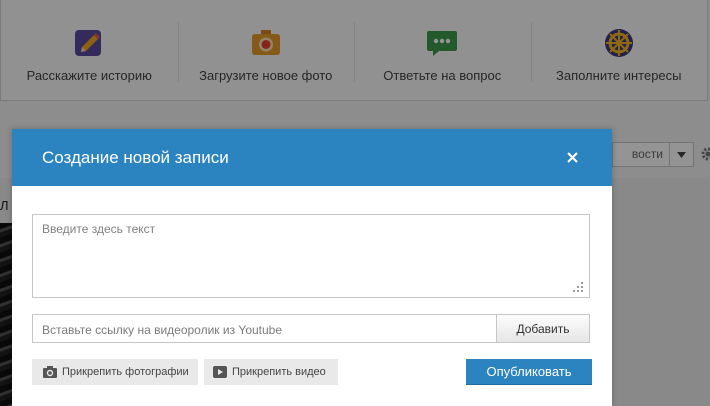 The height and width of the screenshot is (406, 710). What do you see at coordinates (542, 328) in the screenshot?
I see `add-video-button: Добавить` at bounding box center [542, 328].